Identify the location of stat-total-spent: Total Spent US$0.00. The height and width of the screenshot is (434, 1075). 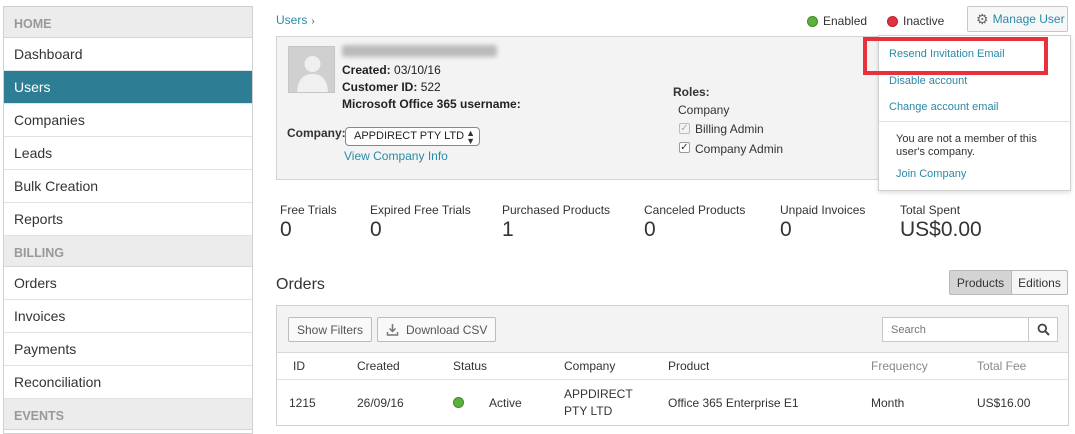
(941, 222).